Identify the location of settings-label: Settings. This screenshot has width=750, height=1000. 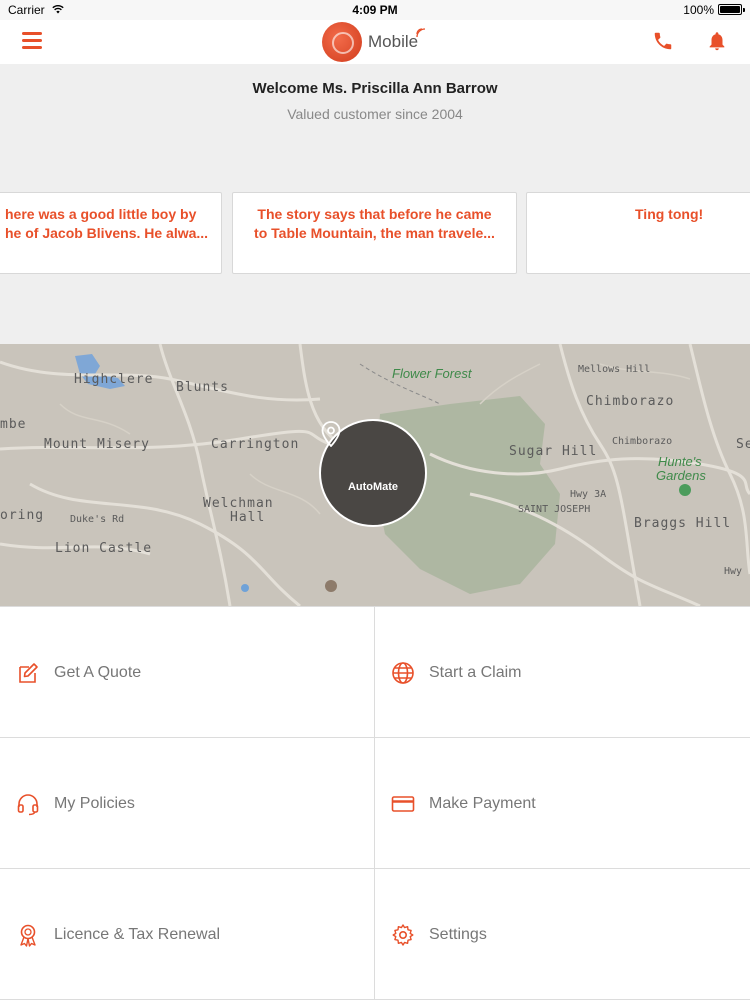
(458, 934).